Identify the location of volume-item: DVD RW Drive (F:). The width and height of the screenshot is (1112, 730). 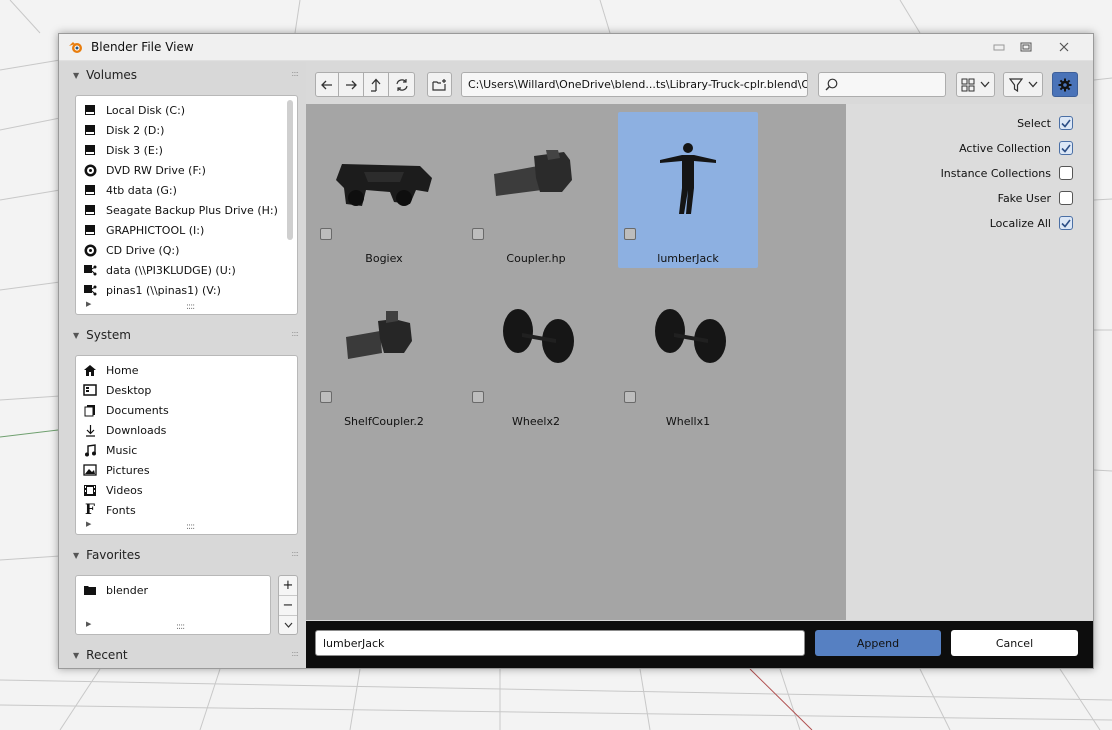
(144, 170).